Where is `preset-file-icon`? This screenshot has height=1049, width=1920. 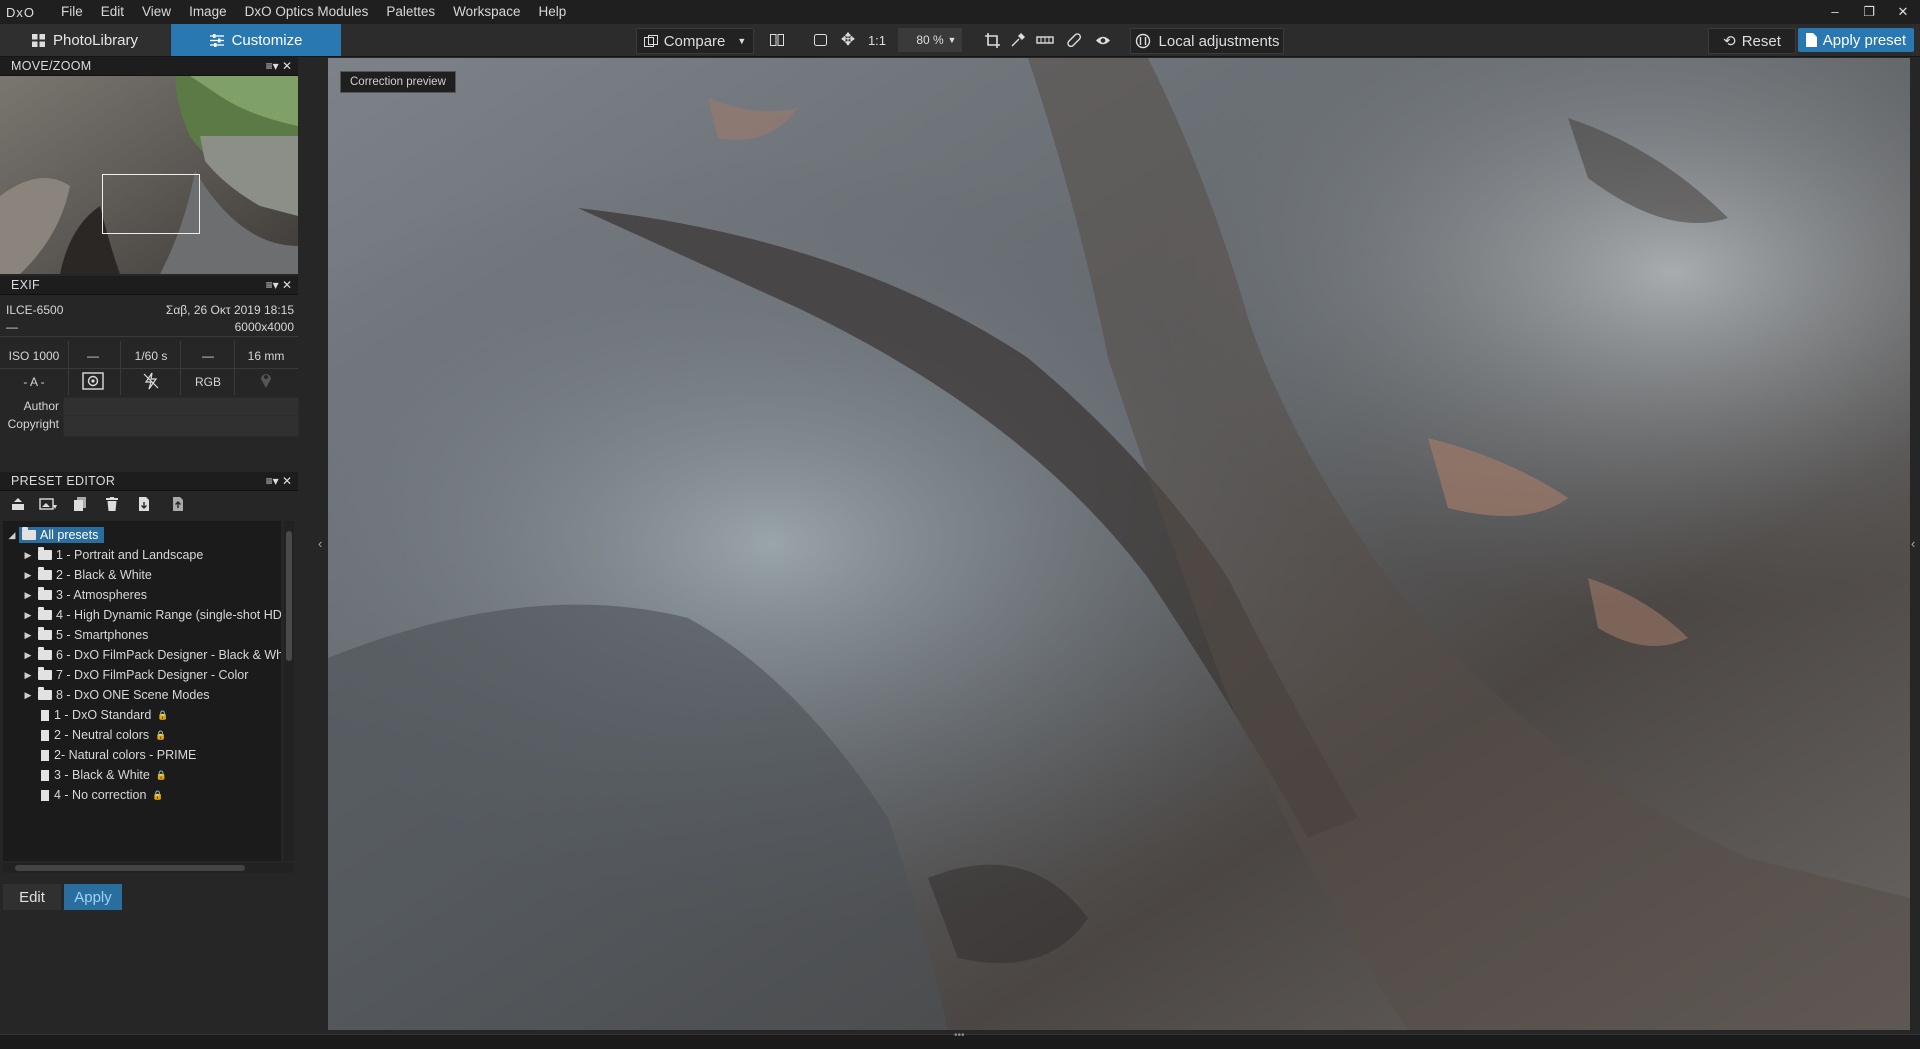 preset-file-icon is located at coordinates (45, 755).